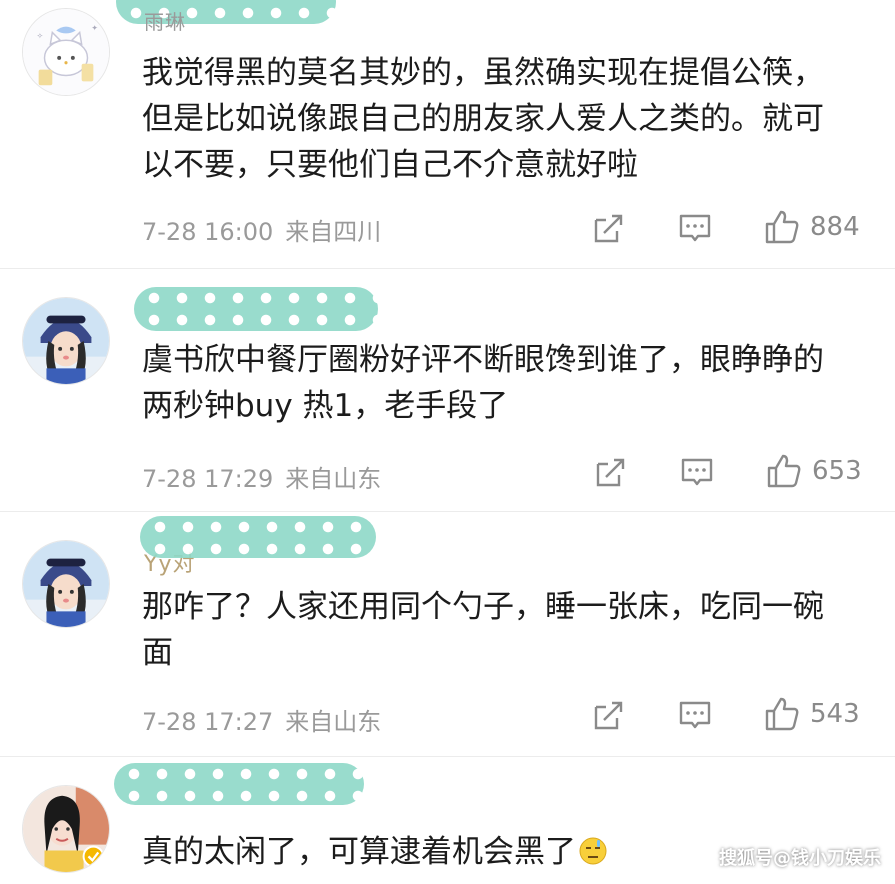  What do you see at coordinates (208, 232) in the screenshot?
I see `comment-time: 7-28 16:00` at bounding box center [208, 232].